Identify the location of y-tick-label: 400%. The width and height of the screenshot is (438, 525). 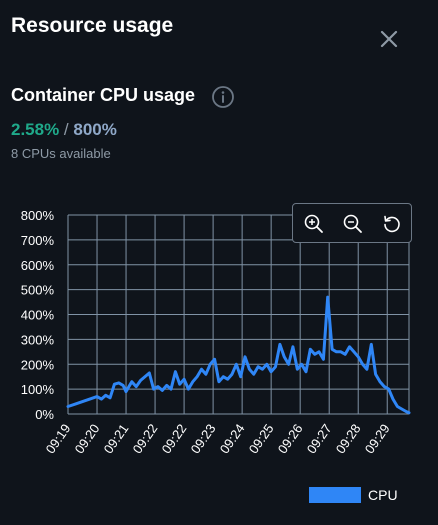
(38, 315).